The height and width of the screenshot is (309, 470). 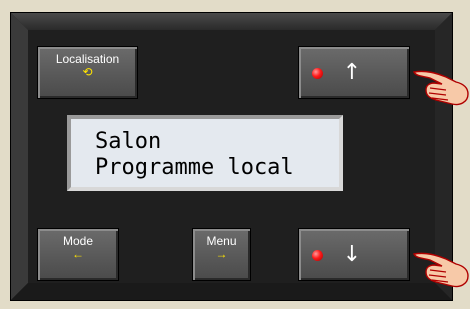 What do you see at coordinates (205, 153) in the screenshot?
I see `lcd-display: Salon Programme local` at bounding box center [205, 153].